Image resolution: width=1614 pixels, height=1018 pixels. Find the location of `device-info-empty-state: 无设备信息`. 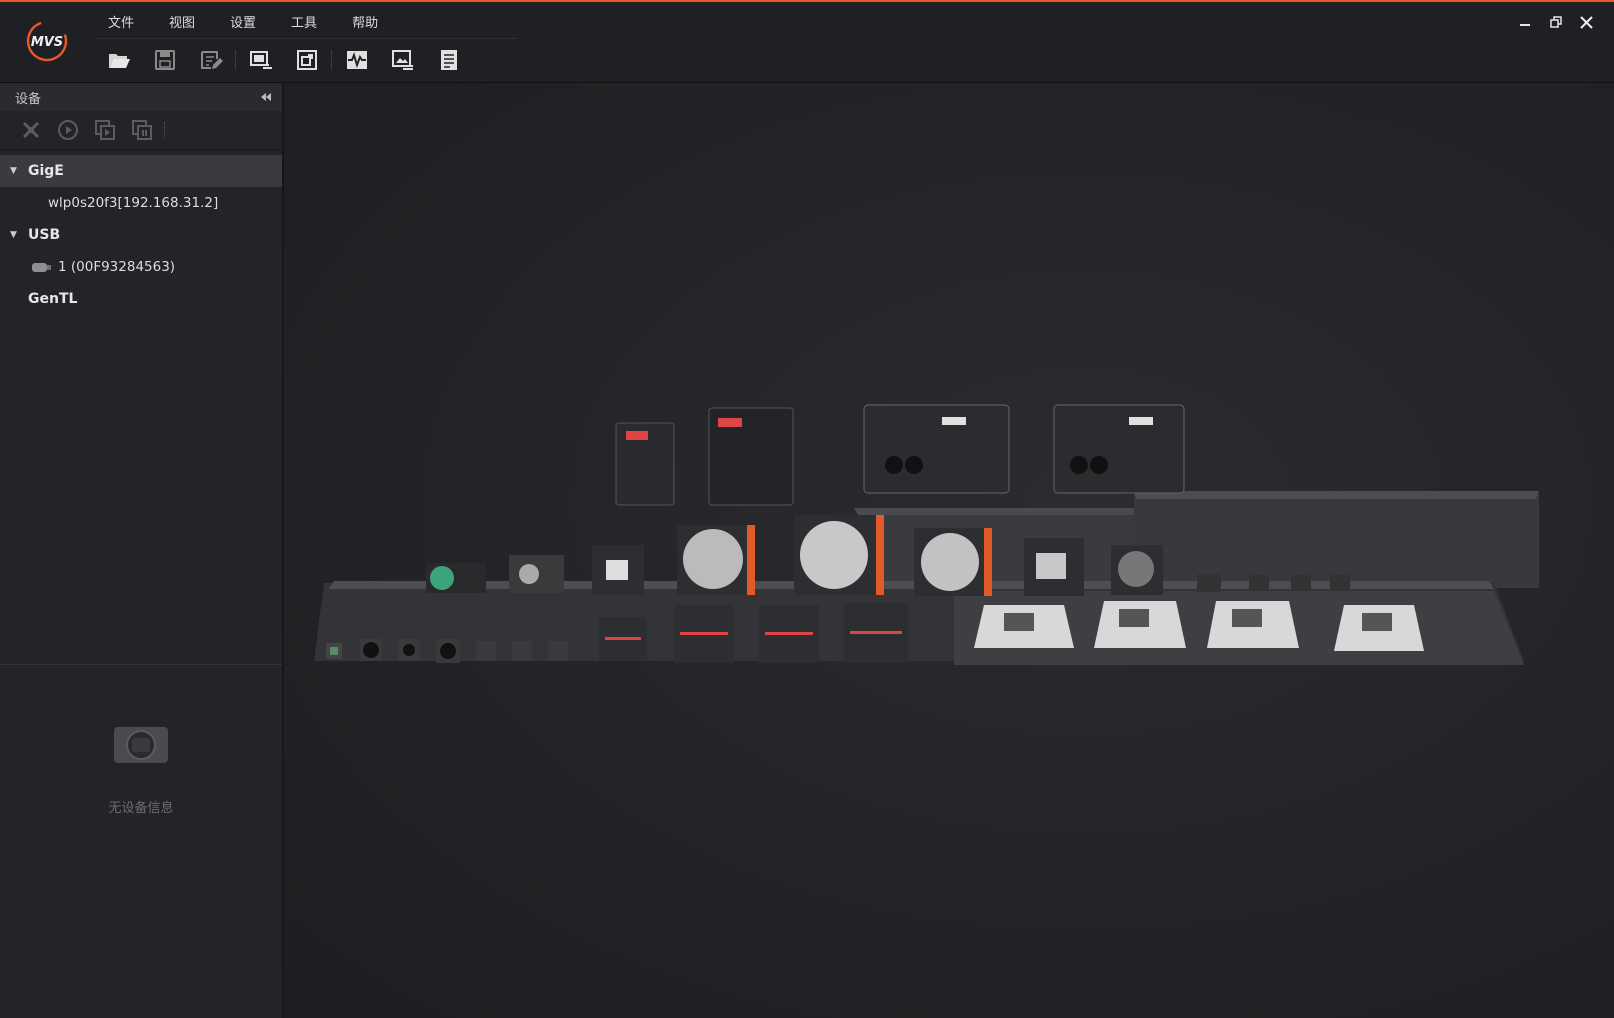

device-info-empty-state: 无设备信息 is located at coordinates (141, 769).